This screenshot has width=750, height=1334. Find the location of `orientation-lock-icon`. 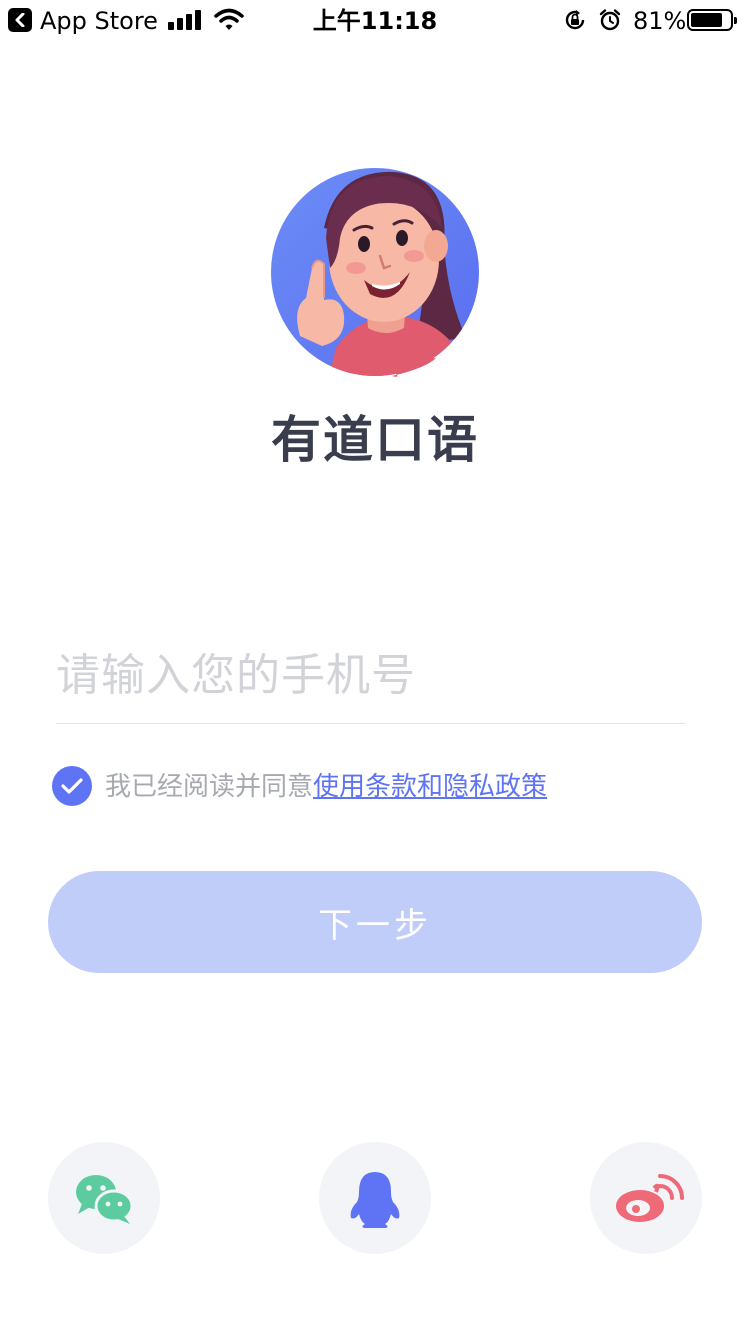

orientation-lock-icon is located at coordinates (575, 20).